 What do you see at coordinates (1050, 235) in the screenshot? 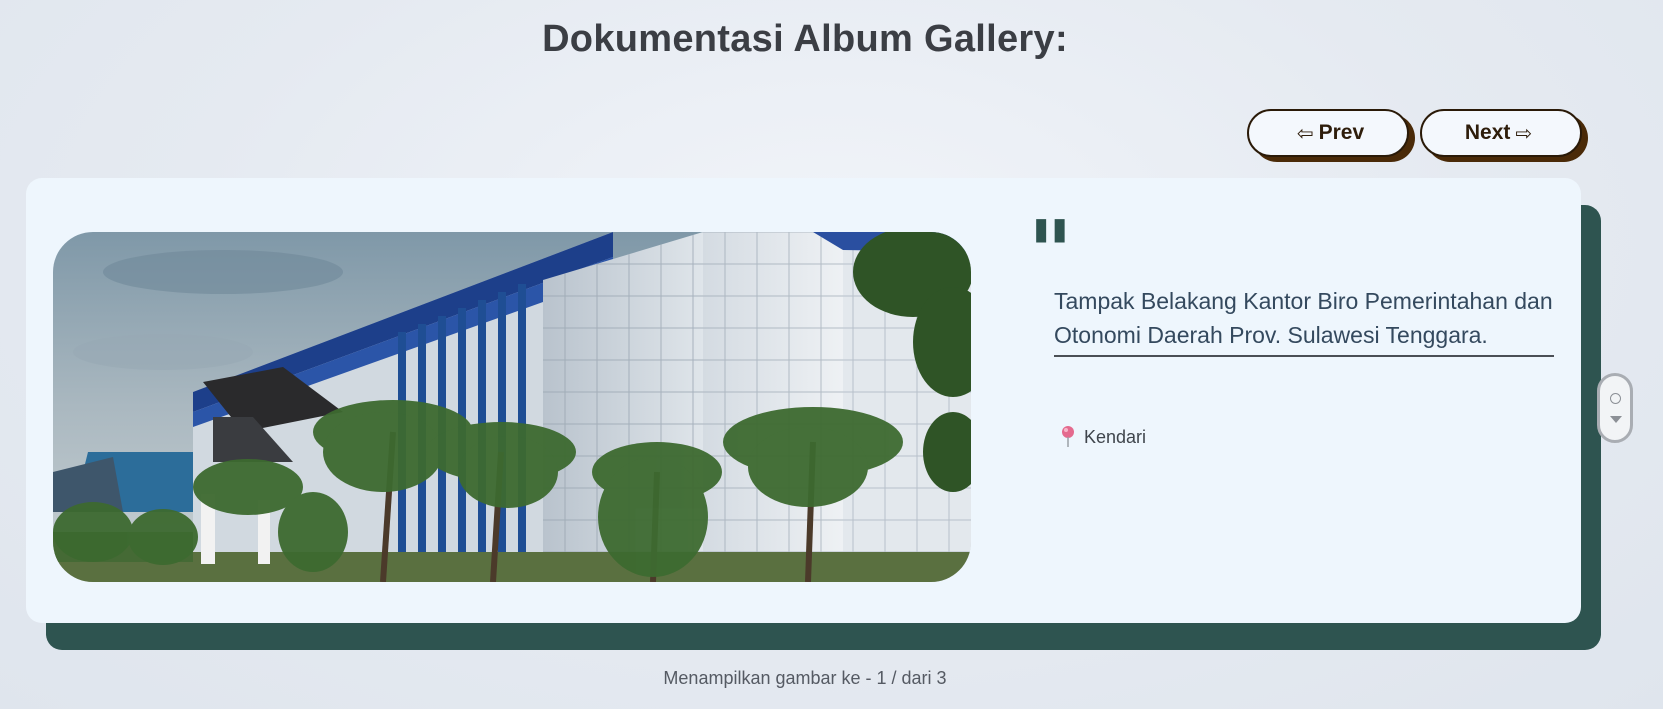
I see `quote-icon: "` at bounding box center [1050, 235].